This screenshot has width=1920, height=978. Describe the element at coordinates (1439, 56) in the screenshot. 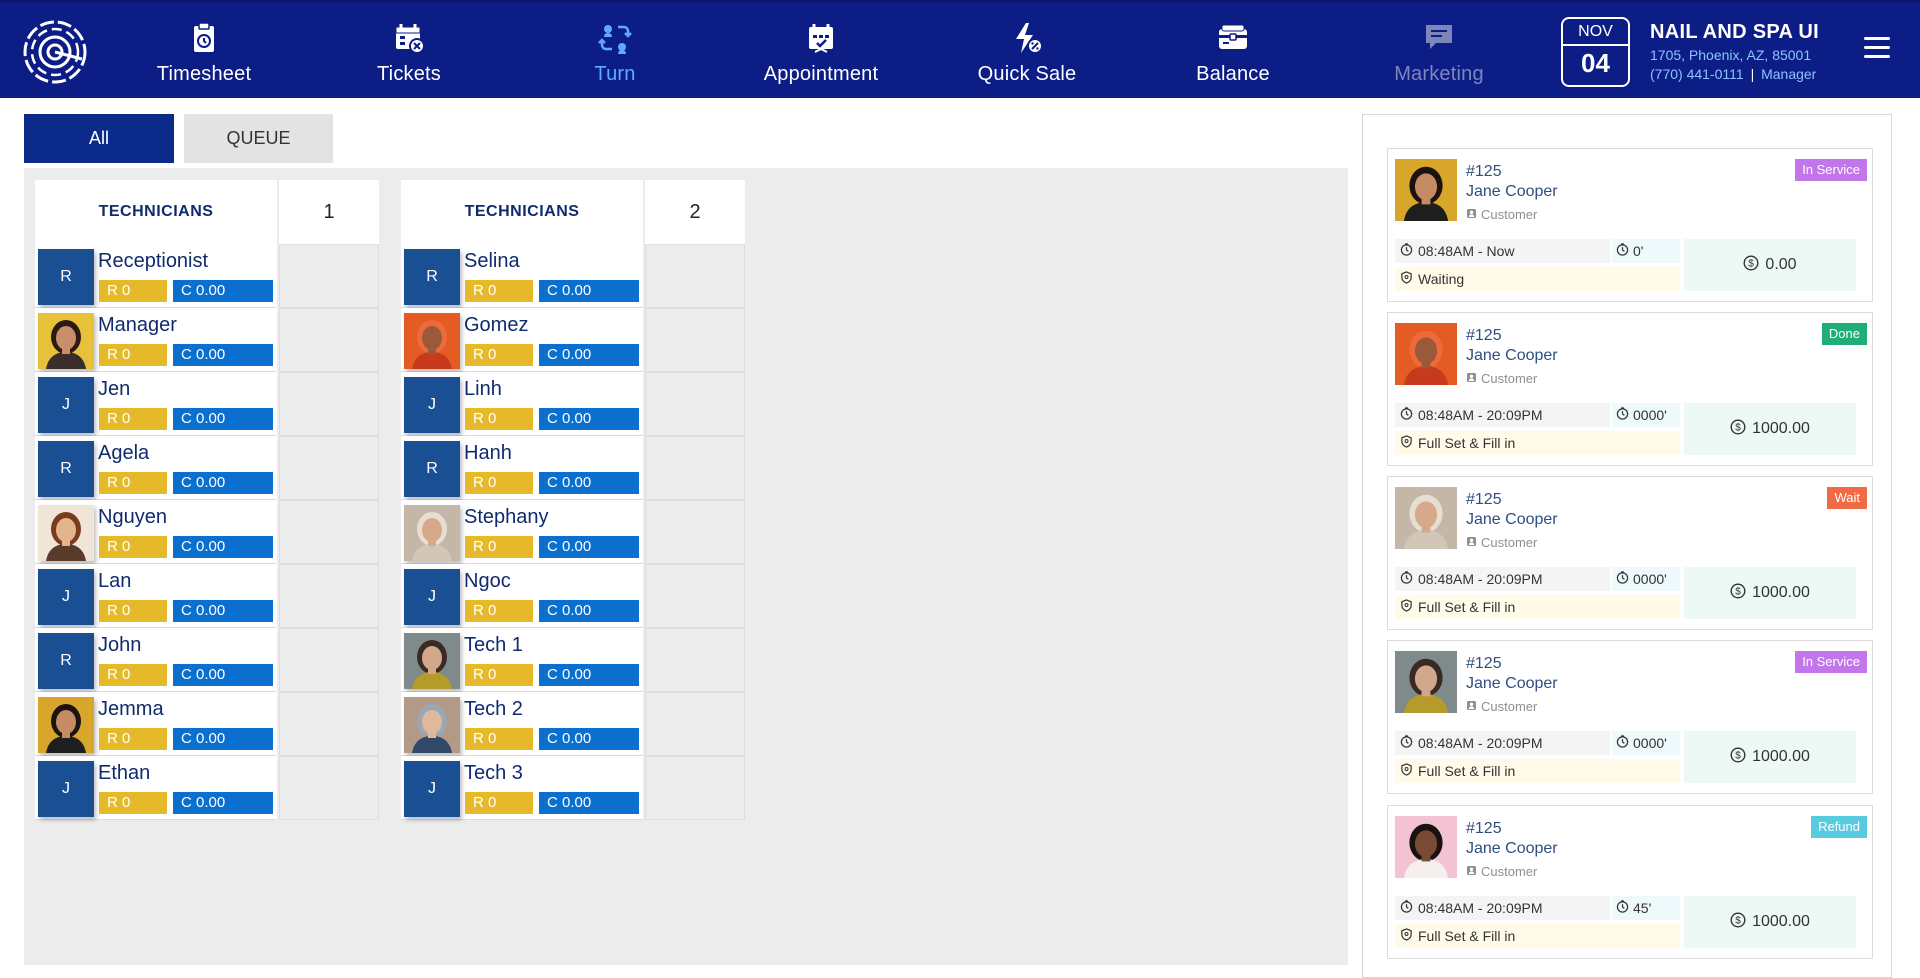

I see `nav-item-marketing: Marketing` at that location.